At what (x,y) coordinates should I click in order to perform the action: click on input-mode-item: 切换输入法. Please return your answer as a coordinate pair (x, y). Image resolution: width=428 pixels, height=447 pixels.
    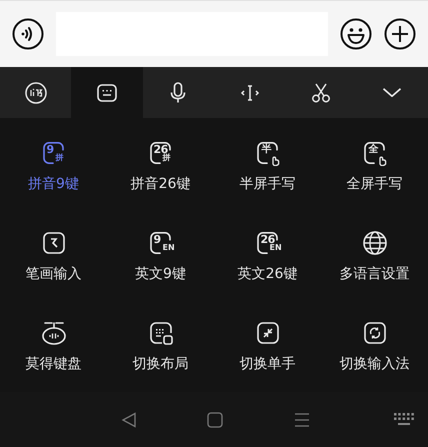
    Looking at the image, I should click on (374, 343).